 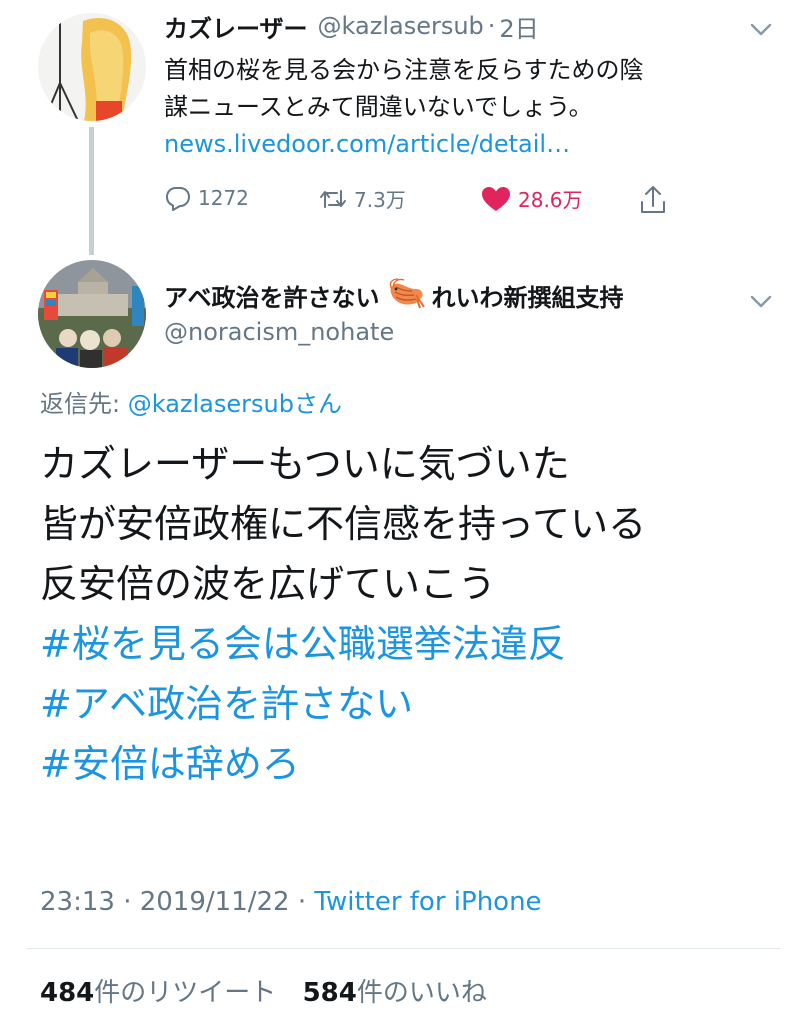 I want to click on parent-display-name: カズレーザー, so click(x=236, y=26).